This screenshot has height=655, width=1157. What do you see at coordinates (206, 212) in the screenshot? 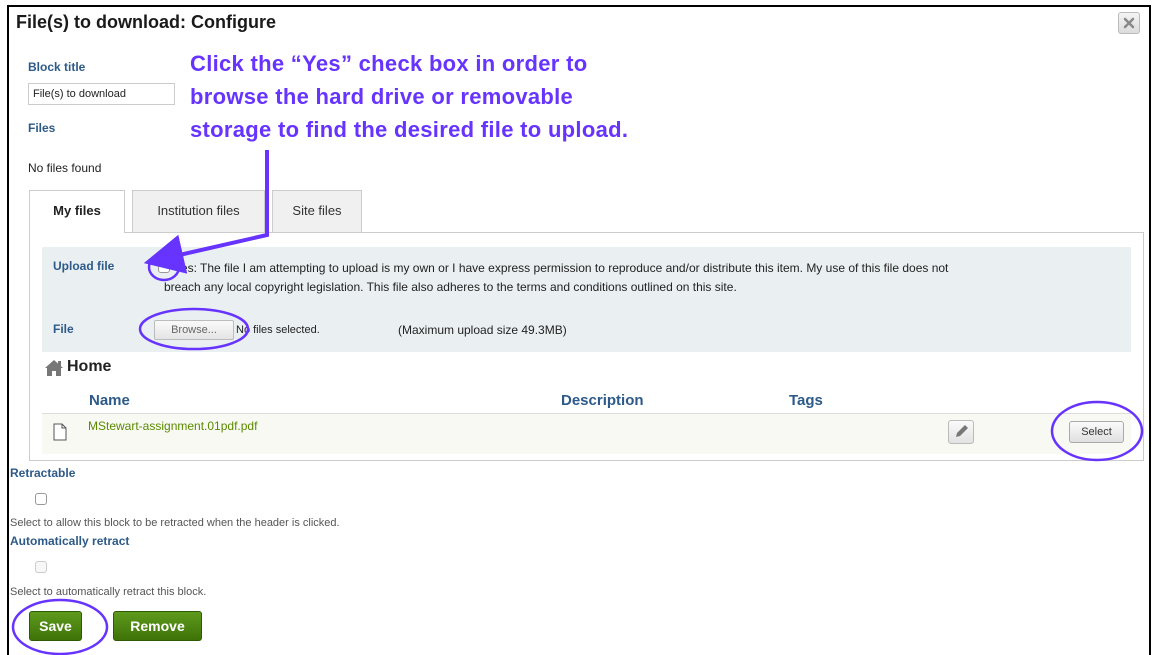
I see `annotation-arrow` at bounding box center [206, 212].